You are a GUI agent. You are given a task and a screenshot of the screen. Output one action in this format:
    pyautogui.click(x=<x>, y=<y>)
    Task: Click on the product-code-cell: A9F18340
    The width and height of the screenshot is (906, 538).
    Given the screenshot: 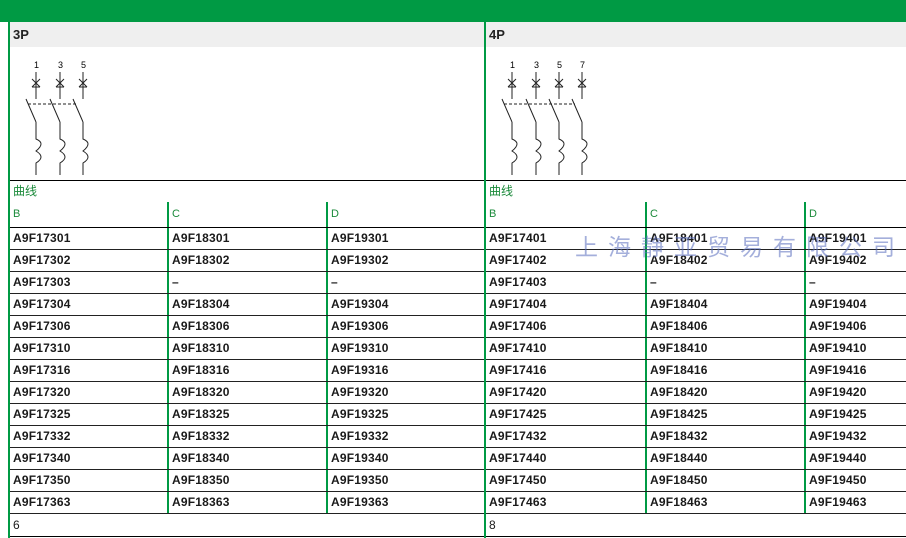 What is the action you would take?
    pyautogui.click(x=246, y=458)
    